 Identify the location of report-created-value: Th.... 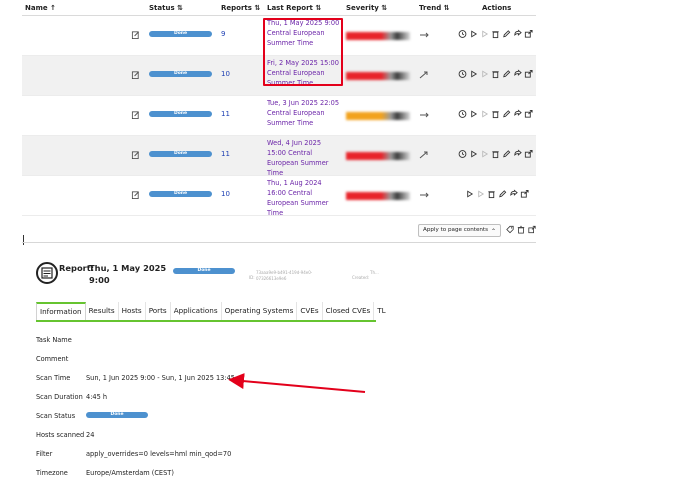
(374, 272).